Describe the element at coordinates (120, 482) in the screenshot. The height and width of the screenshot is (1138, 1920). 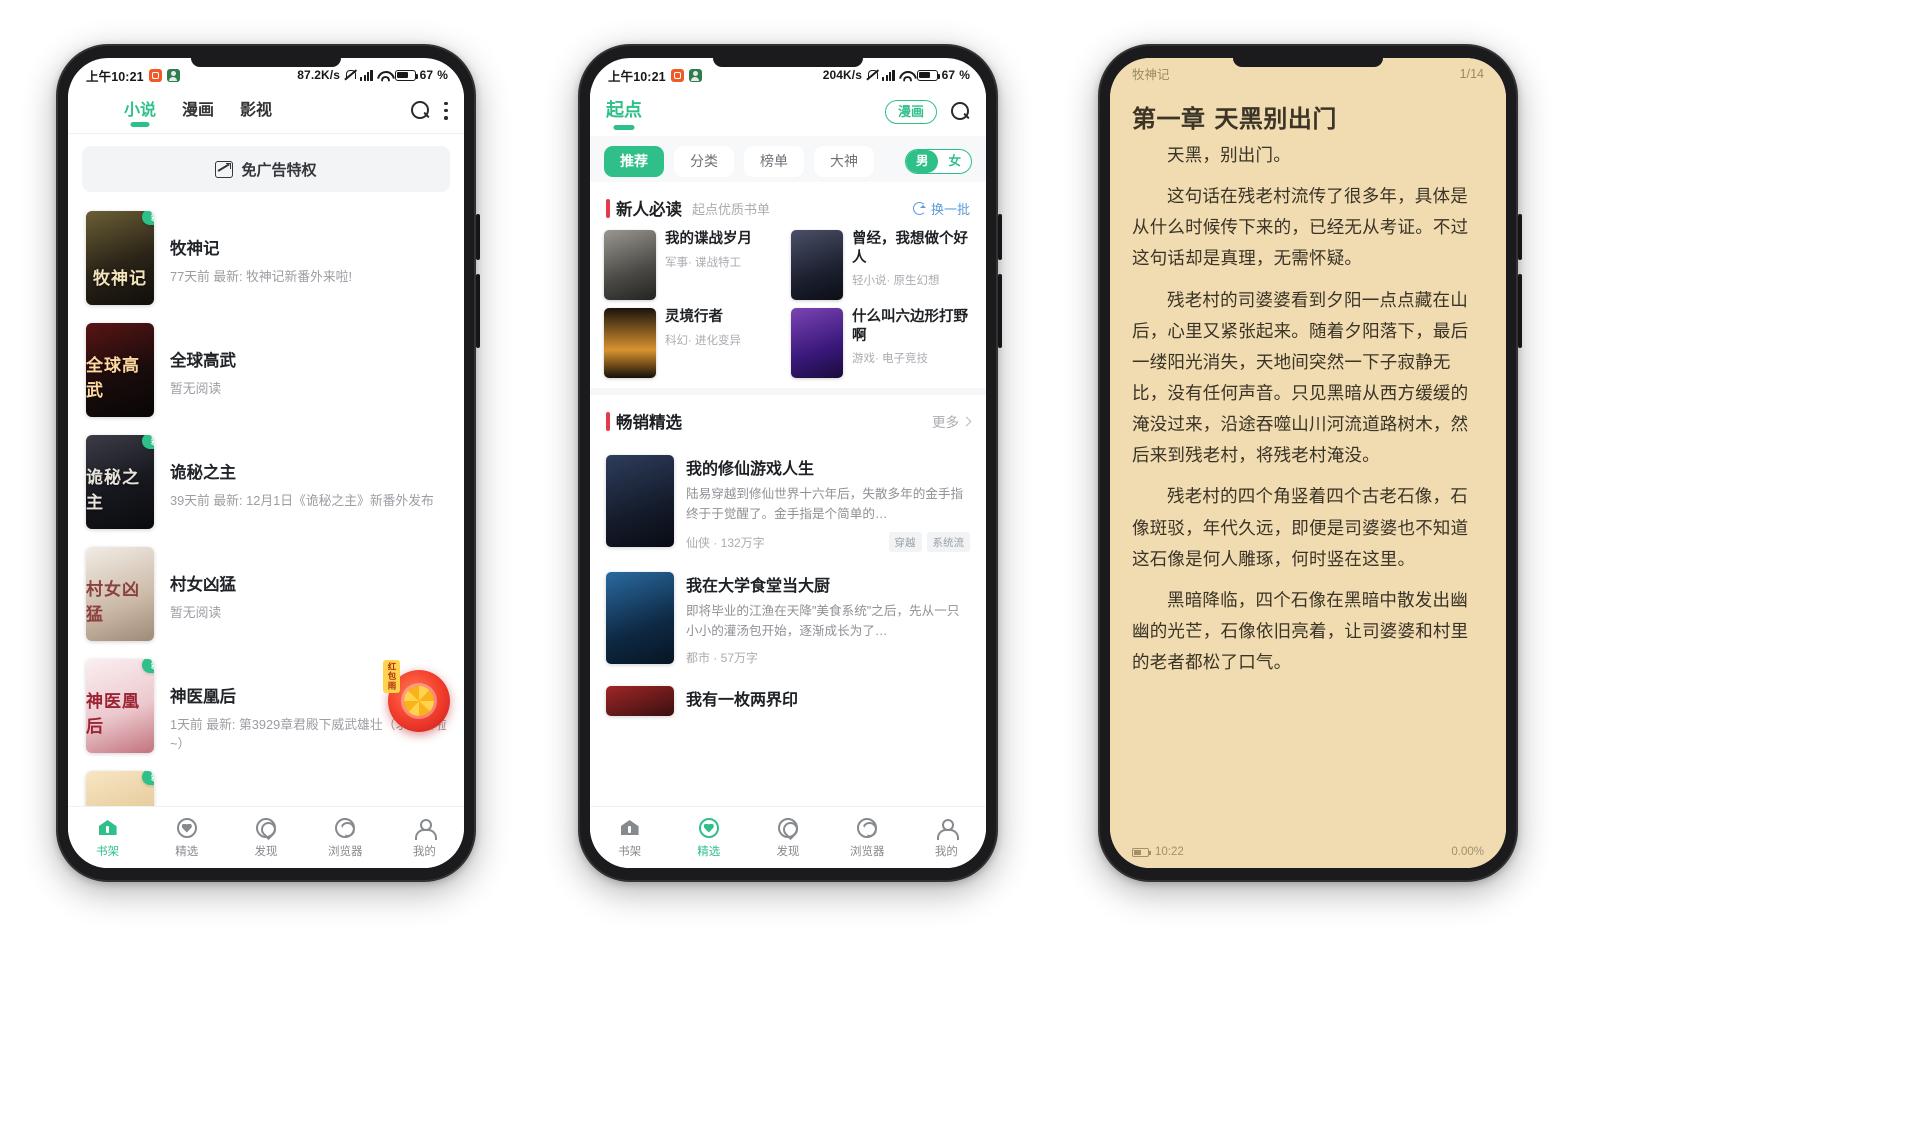
I see `book-cover: 新 诡秘之主` at that location.